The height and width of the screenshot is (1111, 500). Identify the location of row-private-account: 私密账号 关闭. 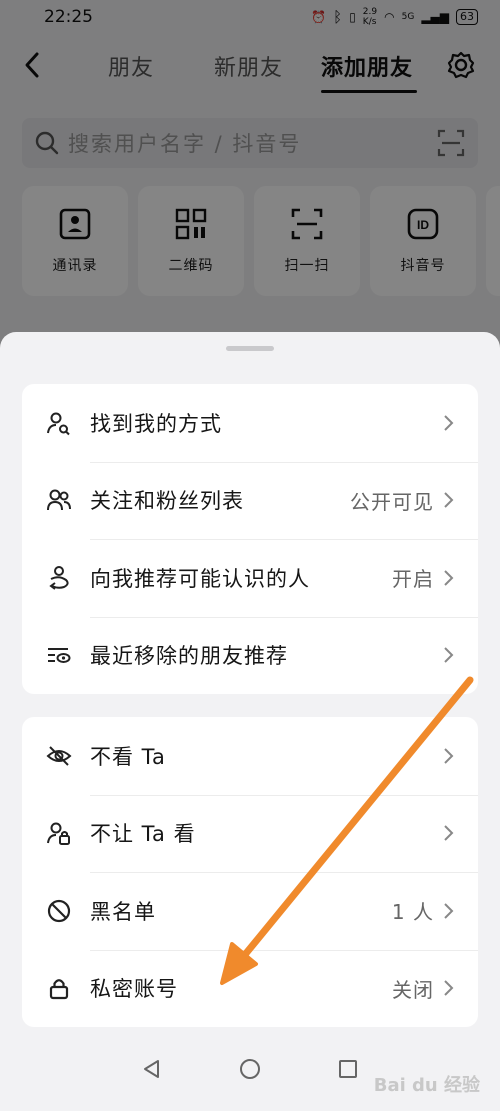
(250, 988).